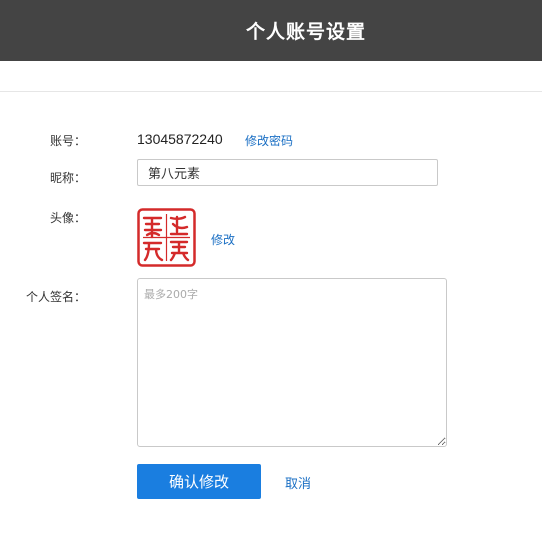 The width and height of the screenshot is (542, 535). Describe the element at coordinates (287, 172) in the screenshot. I see `nickname-input` at that location.